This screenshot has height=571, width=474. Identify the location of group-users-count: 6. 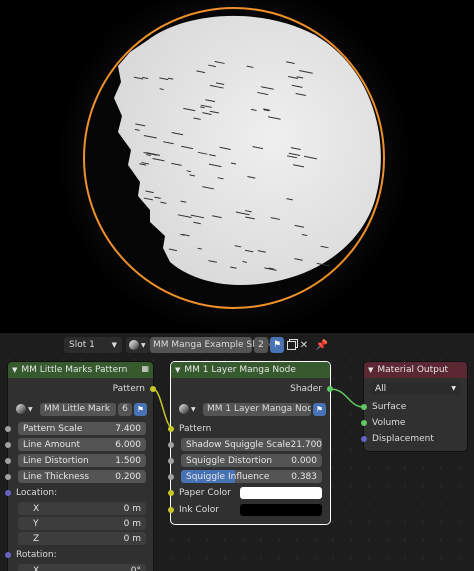
(125, 409).